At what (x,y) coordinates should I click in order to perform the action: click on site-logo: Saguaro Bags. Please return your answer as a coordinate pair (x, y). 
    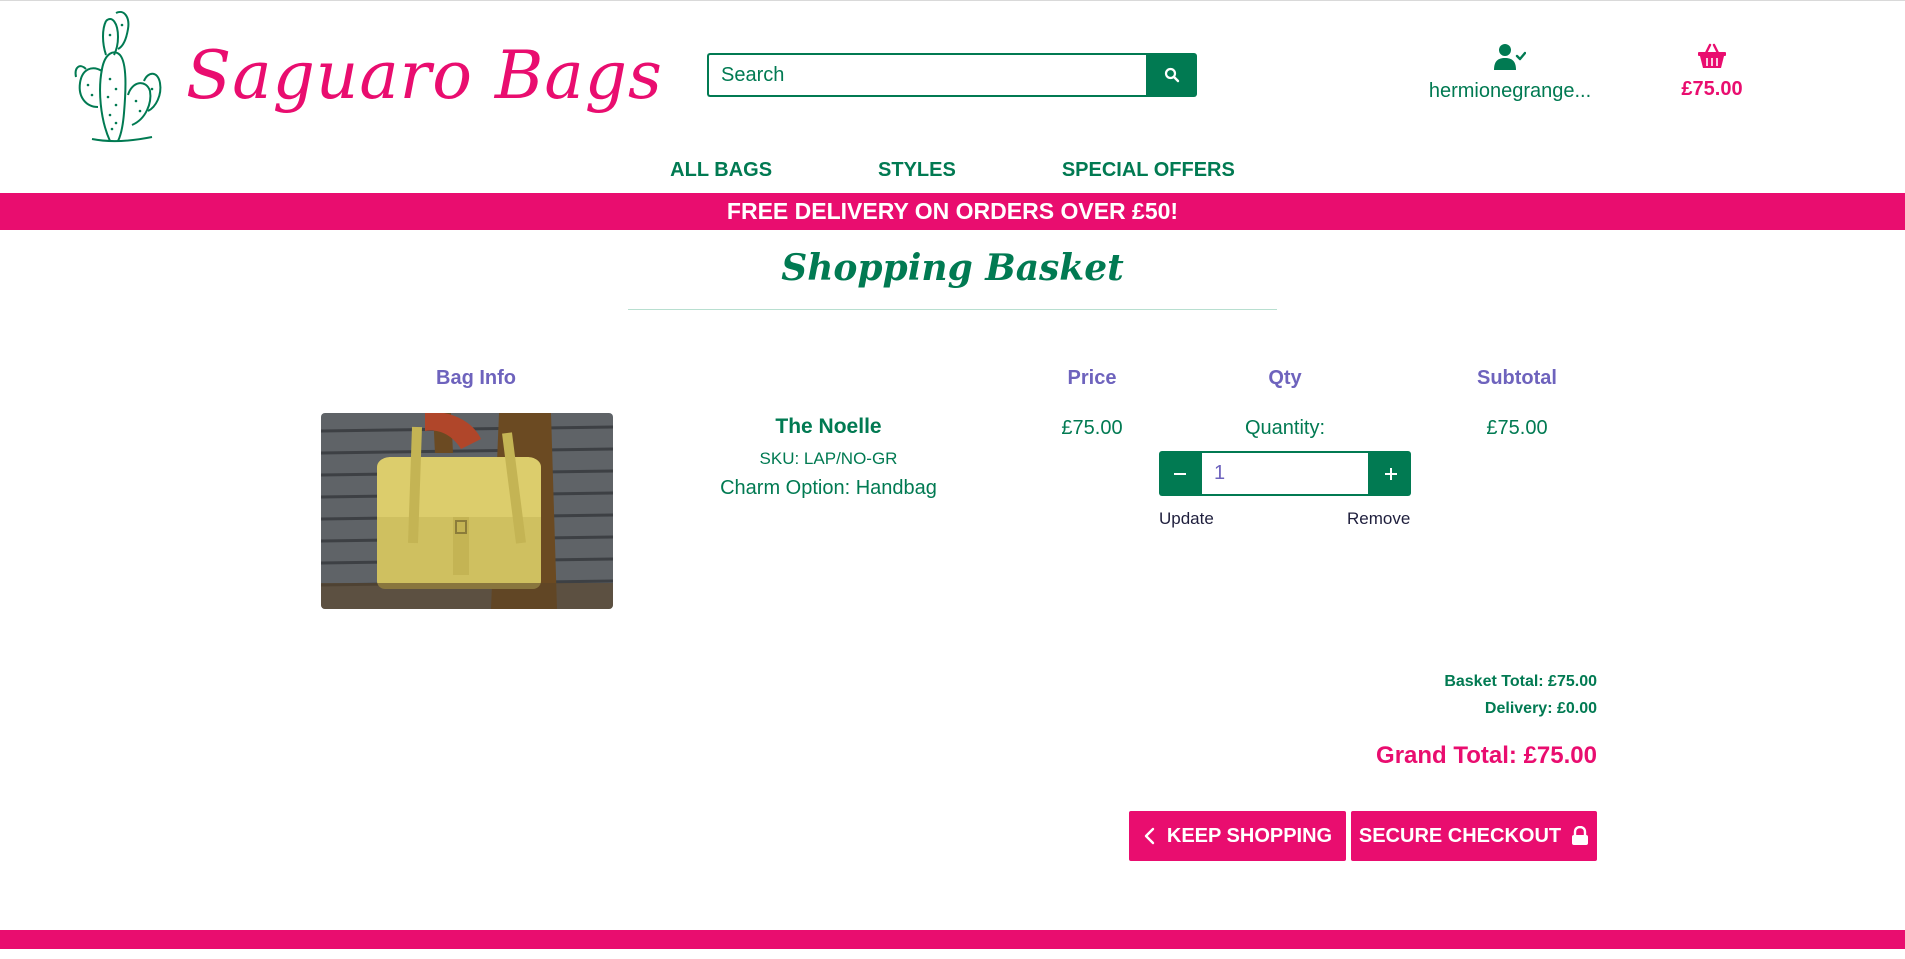
    Looking at the image, I should click on (367, 76).